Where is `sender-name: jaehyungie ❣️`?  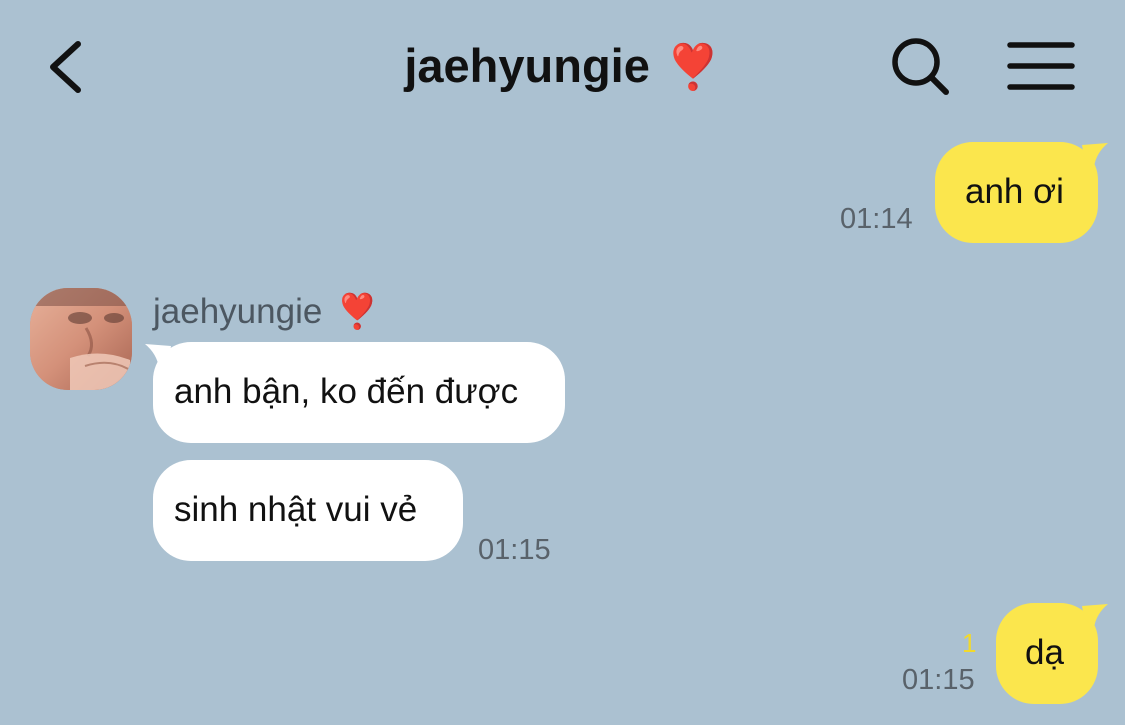
sender-name: jaehyungie ❣️ is located at coordinates (266, 312).